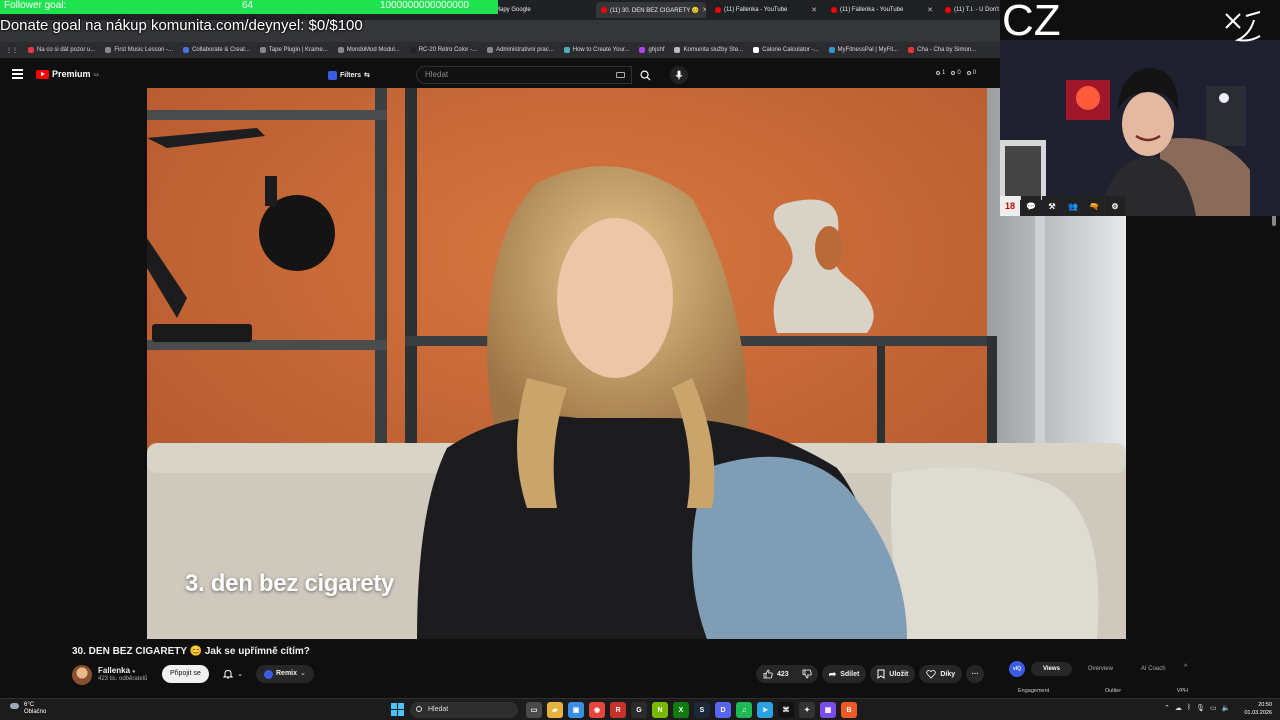 This screenshot has width=1280, height=720. What do you see at coordinates (931, 674) in the screenshot?
I see `heart-dollar-icon` at bounding box center [931, 674].